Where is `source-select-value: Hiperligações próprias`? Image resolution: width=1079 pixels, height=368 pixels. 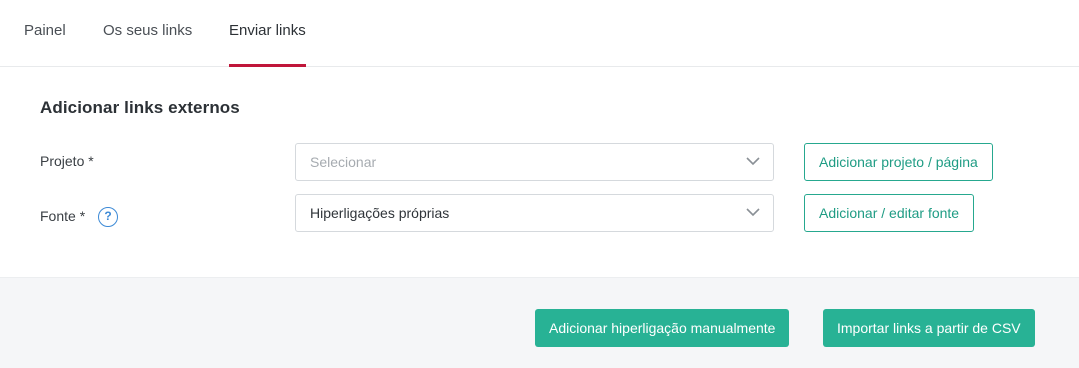
source-select-value: Hiperligações próprias is located at coordinates (380, 213).